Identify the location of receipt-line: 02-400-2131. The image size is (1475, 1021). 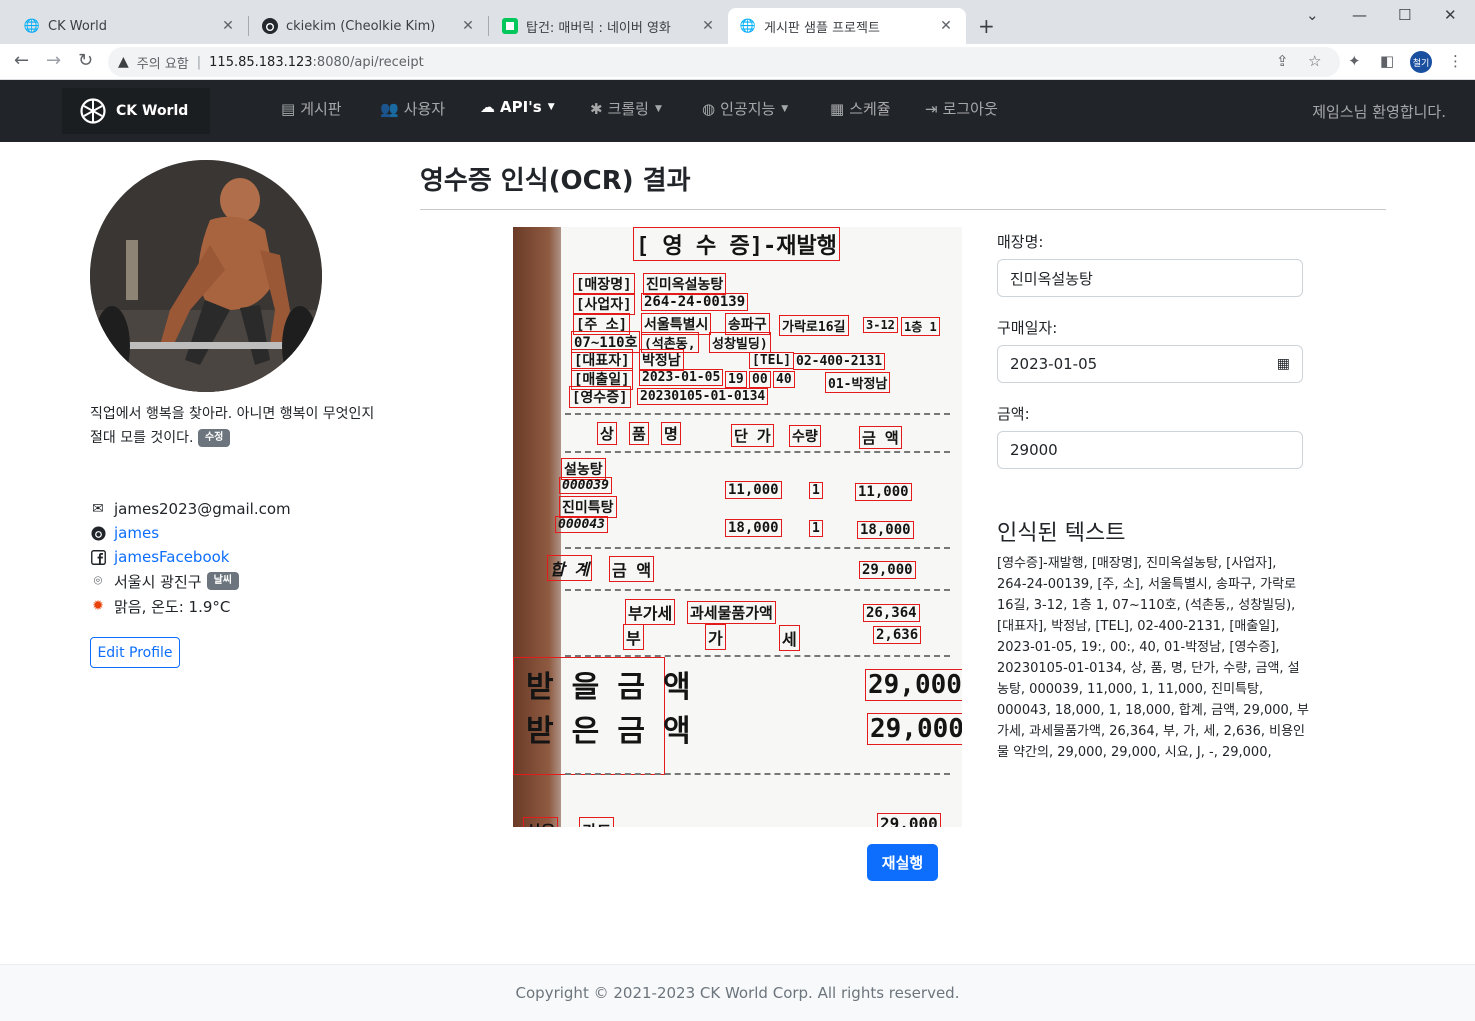
(839, 361).